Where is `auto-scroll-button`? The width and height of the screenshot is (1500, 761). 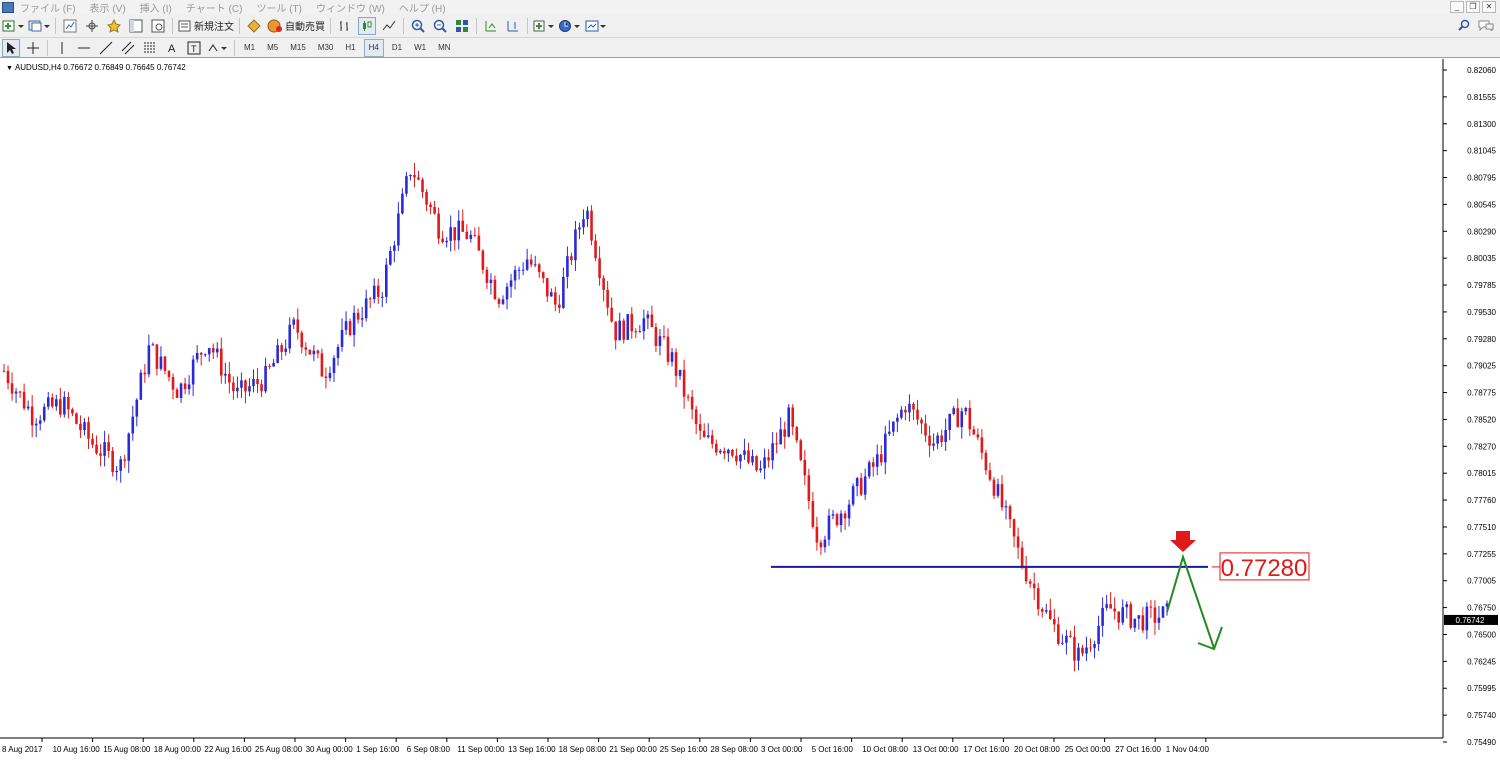
auto-scroll-button is located at coordinates (491, 26).